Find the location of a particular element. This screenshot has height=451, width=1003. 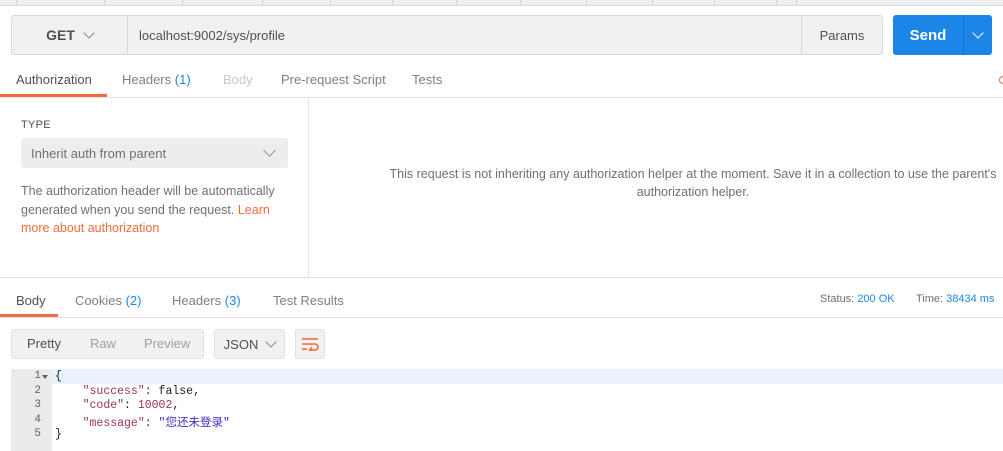

line-number-gutter: 1 2 3 4 5 is located at coordinates (31, 410).